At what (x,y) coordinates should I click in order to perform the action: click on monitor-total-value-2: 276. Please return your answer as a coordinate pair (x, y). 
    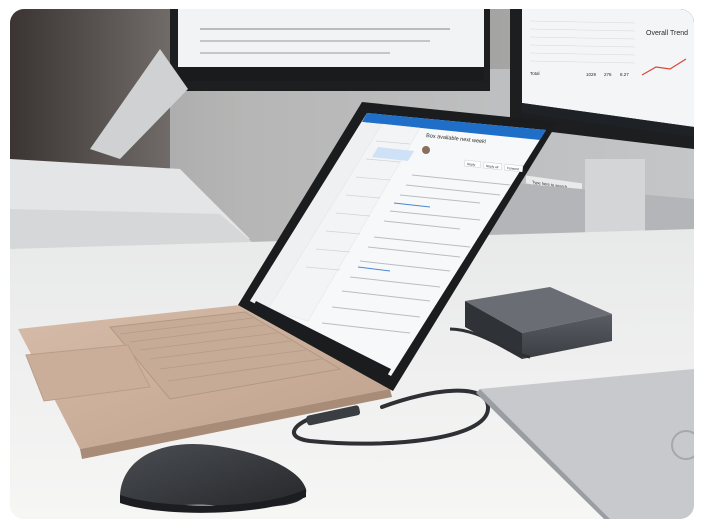
    Looking at the image, I should click on (608, 74).